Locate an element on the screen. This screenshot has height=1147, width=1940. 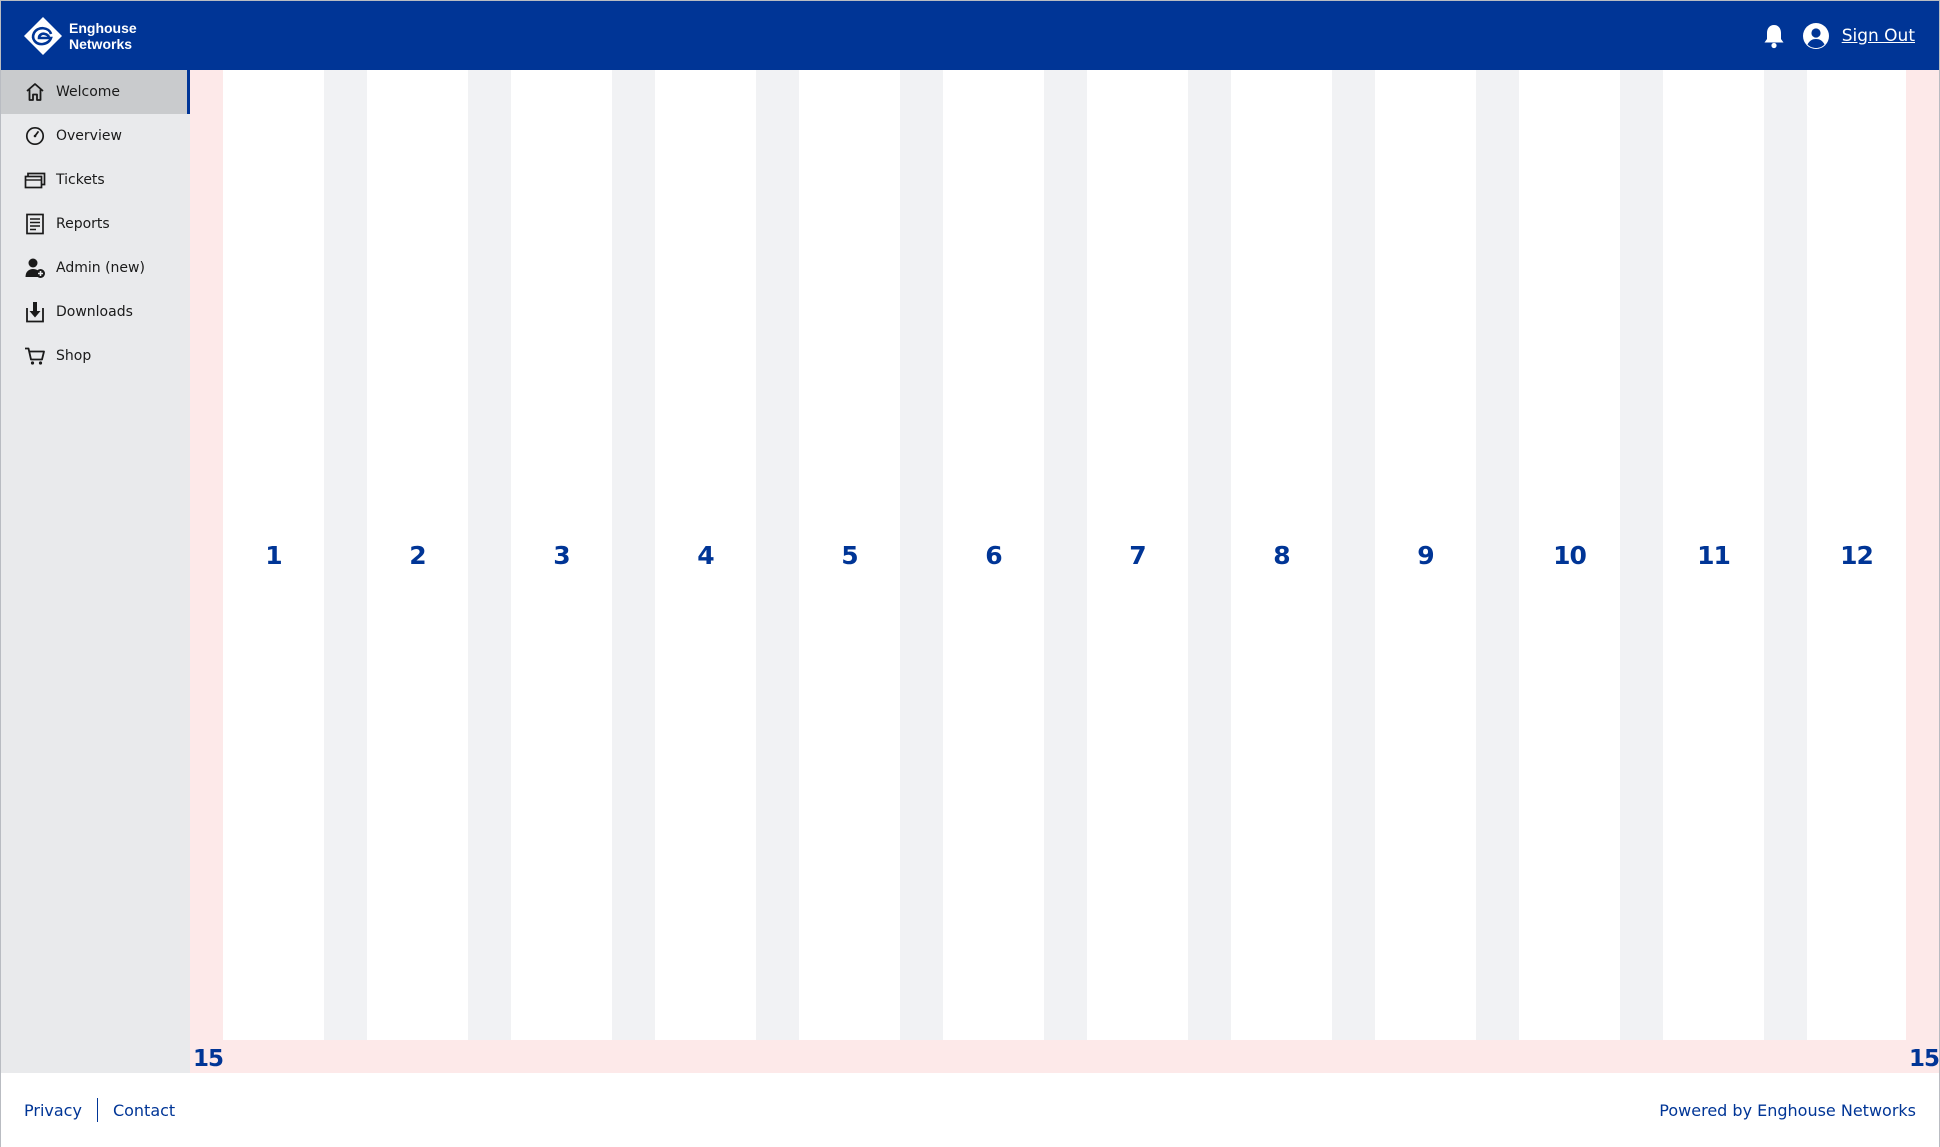
grid-column: 9 is located at coordinates (1425, 555).